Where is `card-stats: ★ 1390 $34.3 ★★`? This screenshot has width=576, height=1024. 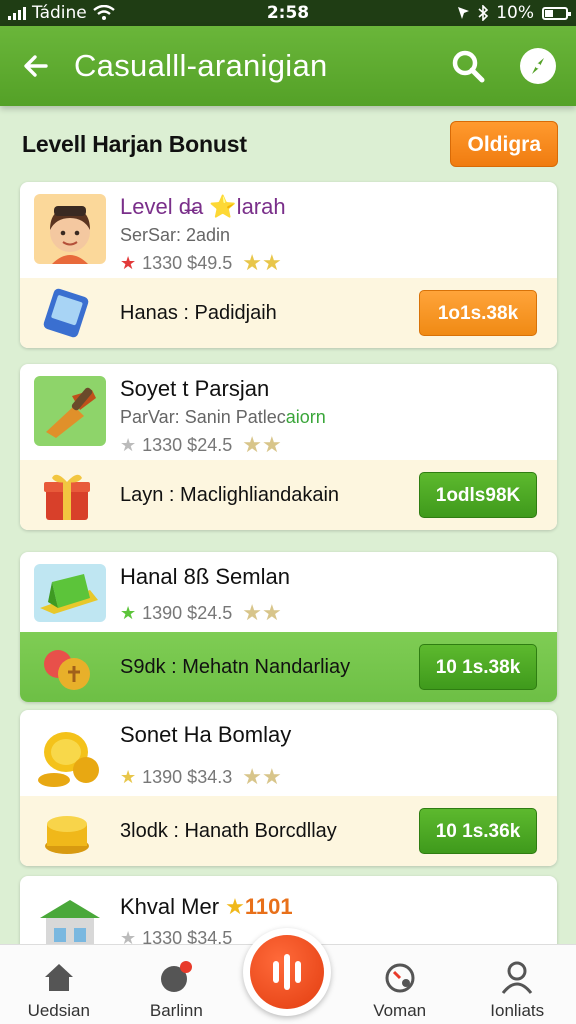 card-stats: ★ 1390 $34.3 ★★ is located at coordinates (201, 777).